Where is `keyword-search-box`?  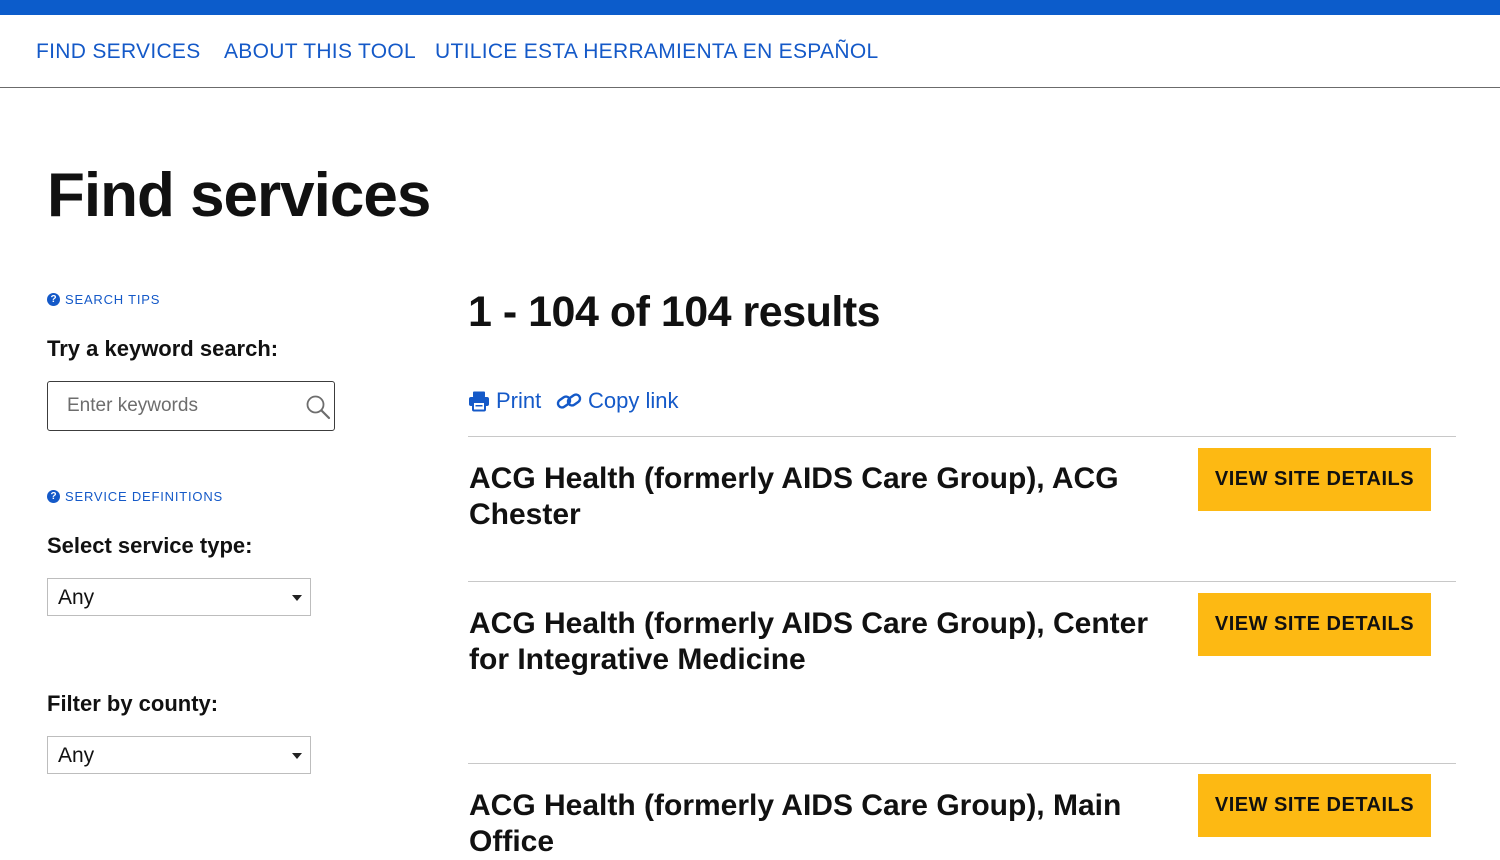 keyword-search-box is located at coordinates (191, 406).